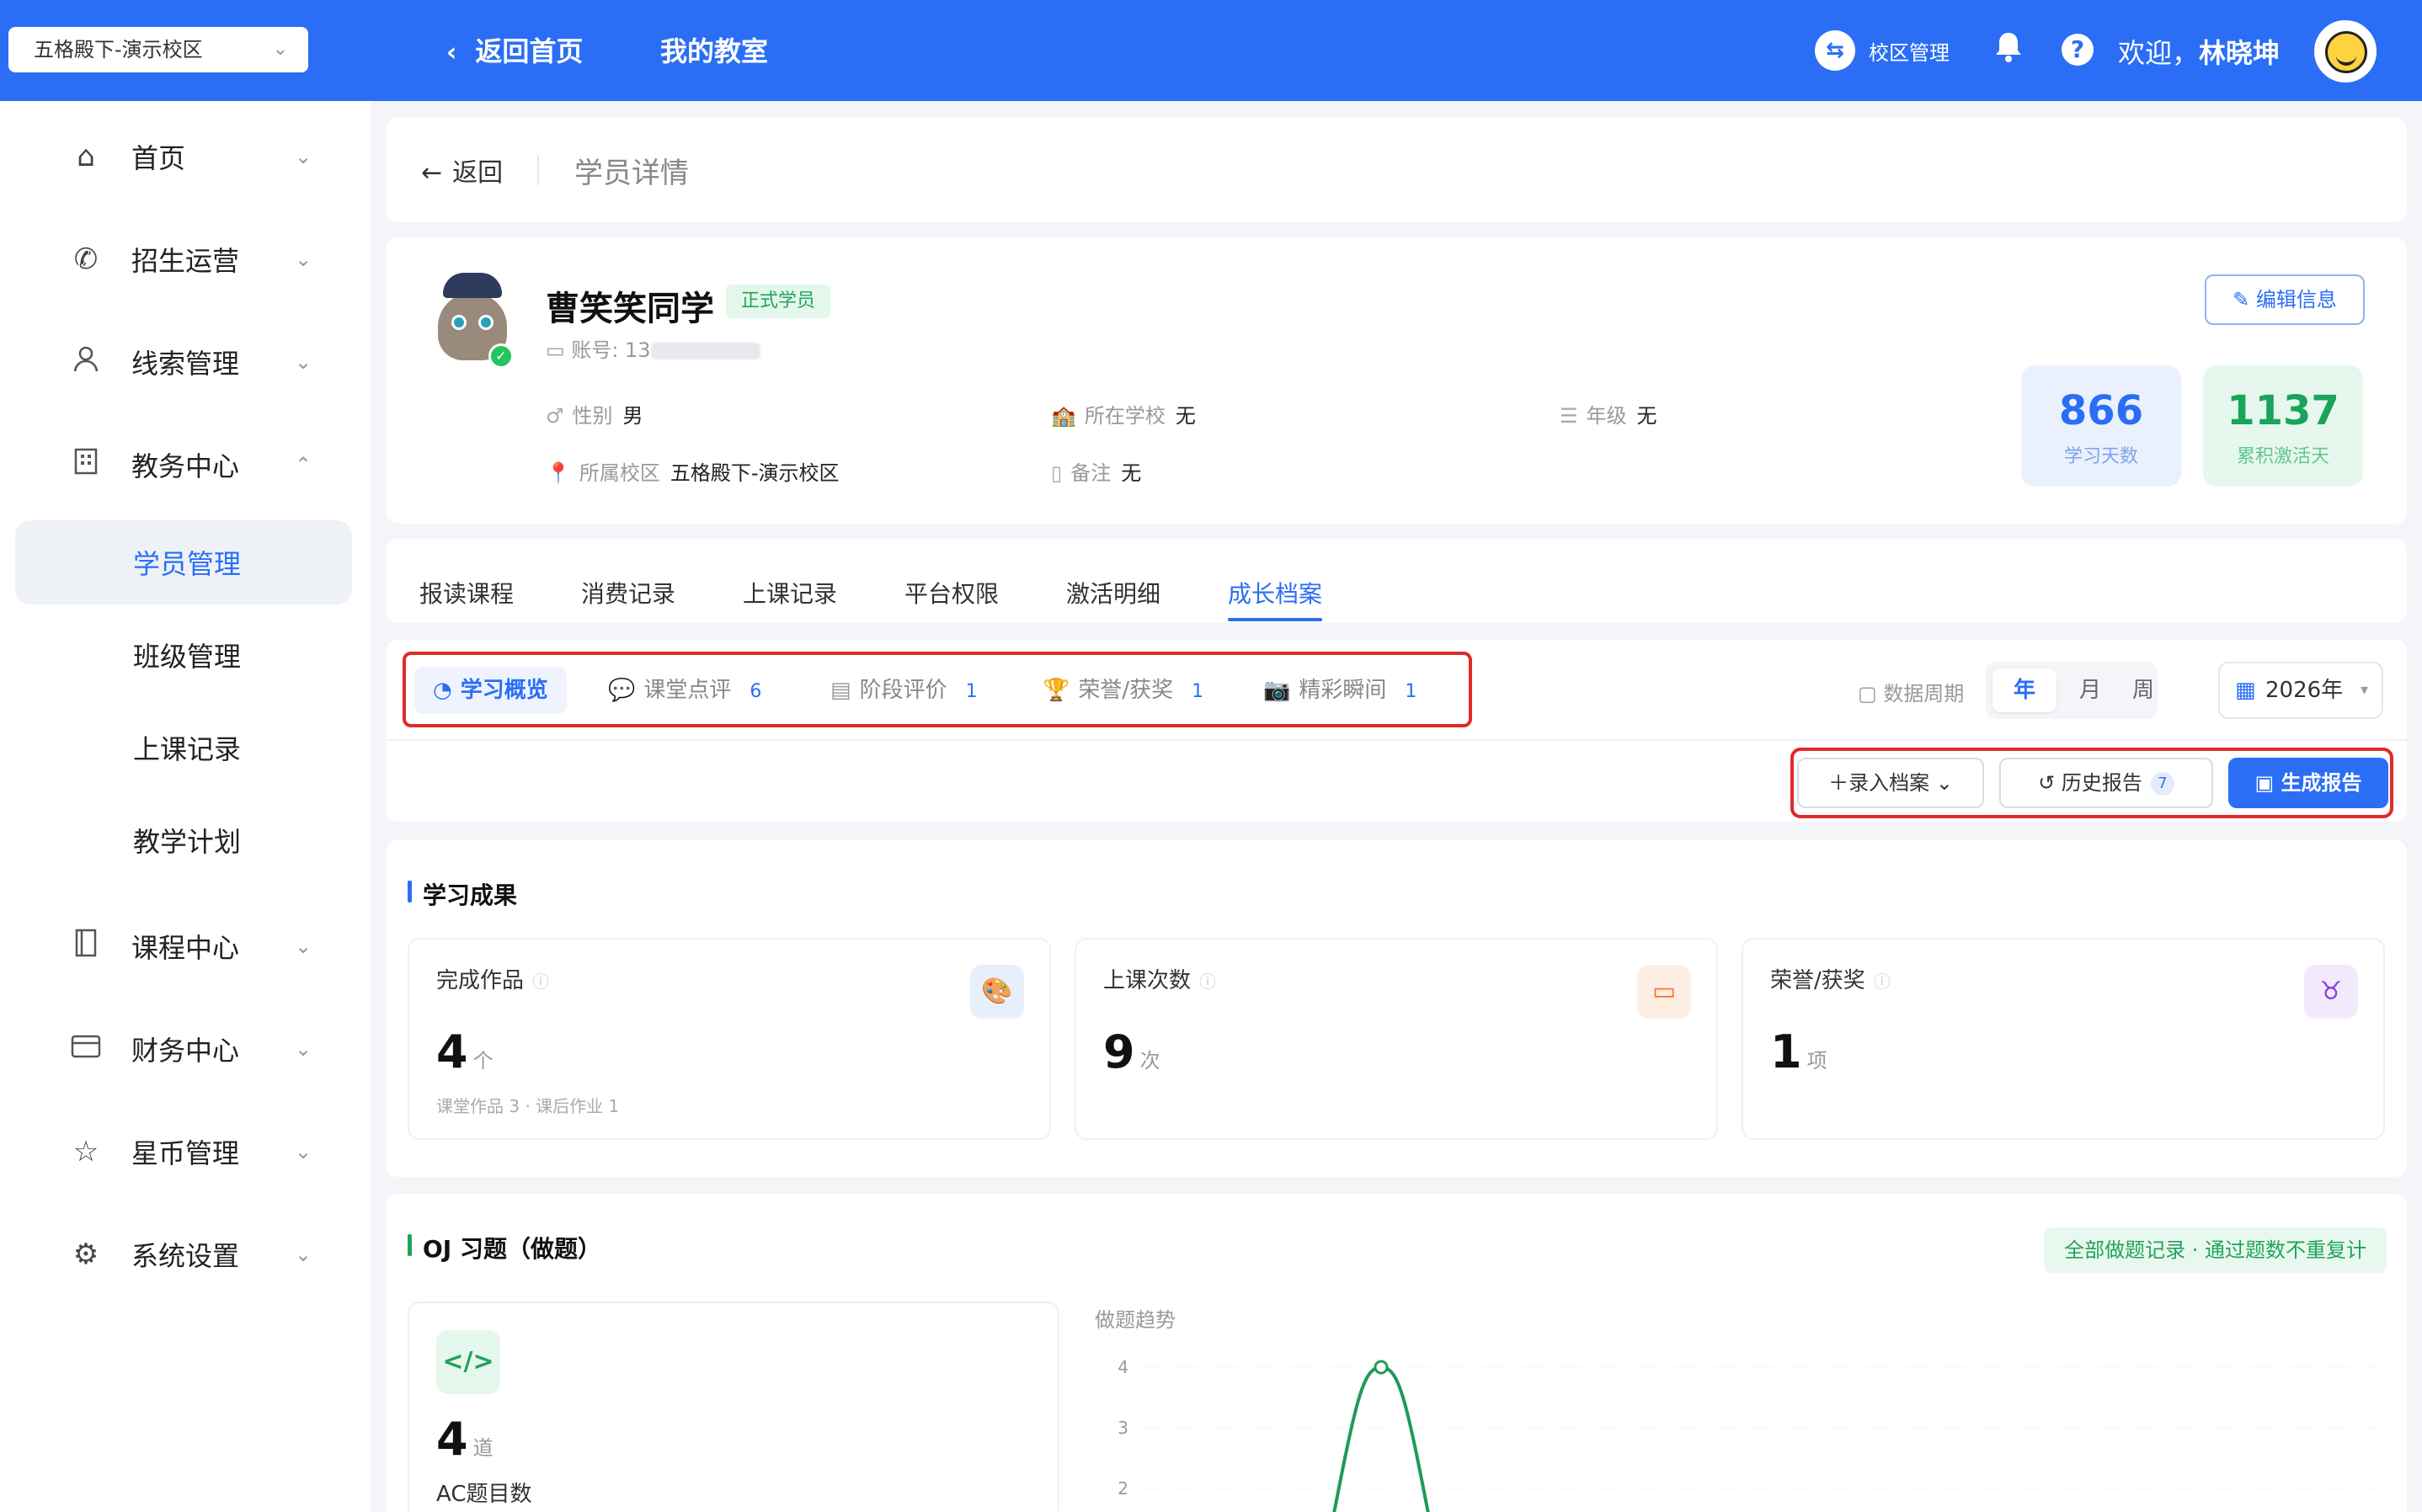 This screenshot has height=1512, width=2422. Describe the element at coordinates (462, 170) in the screenshot. I see `back-button: ← 返回` at that location.